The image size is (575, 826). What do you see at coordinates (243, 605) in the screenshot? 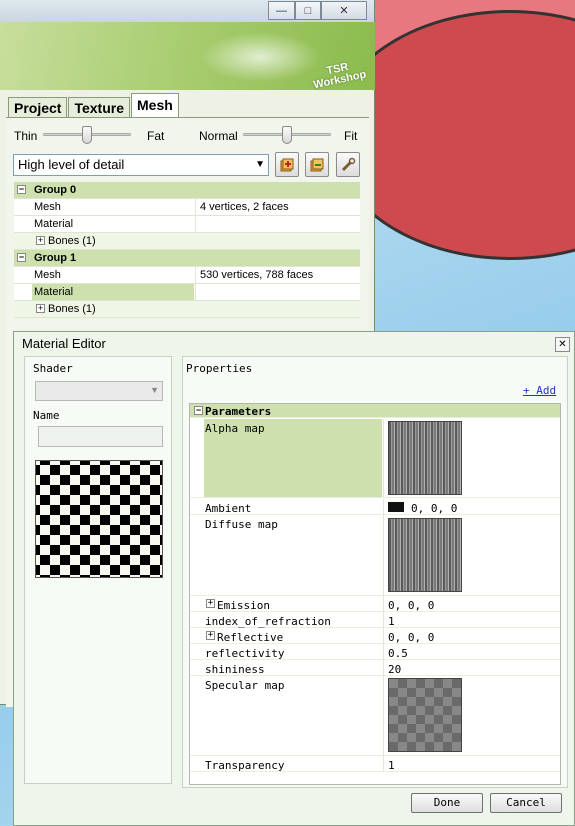
I see `param-key: Emission` at bounding box center [243, 605].